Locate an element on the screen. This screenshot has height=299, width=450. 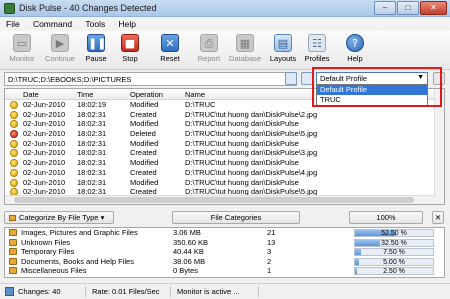
profiles-icon: ☷ is located at coordinates (317, 43).